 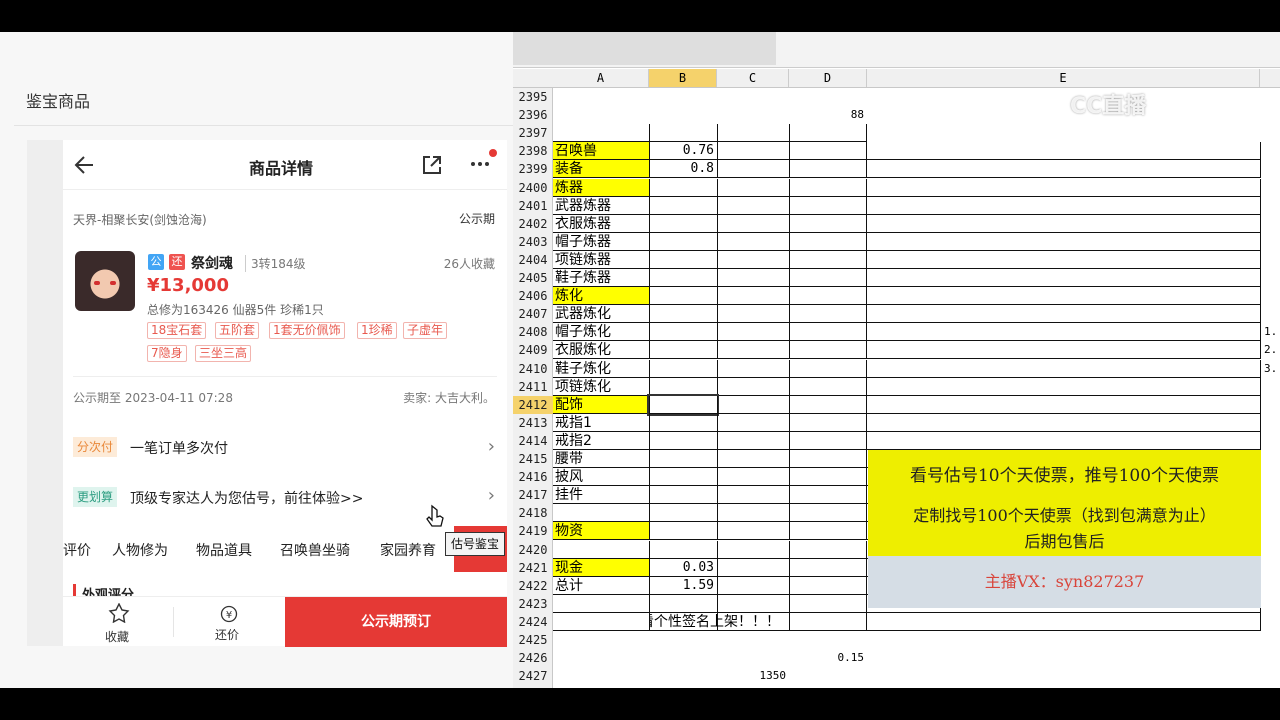 What do you see at coordinates (601, 206) in the screenshot?
I see `cell-a: 武器炼器` at bounding box center [601, 206].